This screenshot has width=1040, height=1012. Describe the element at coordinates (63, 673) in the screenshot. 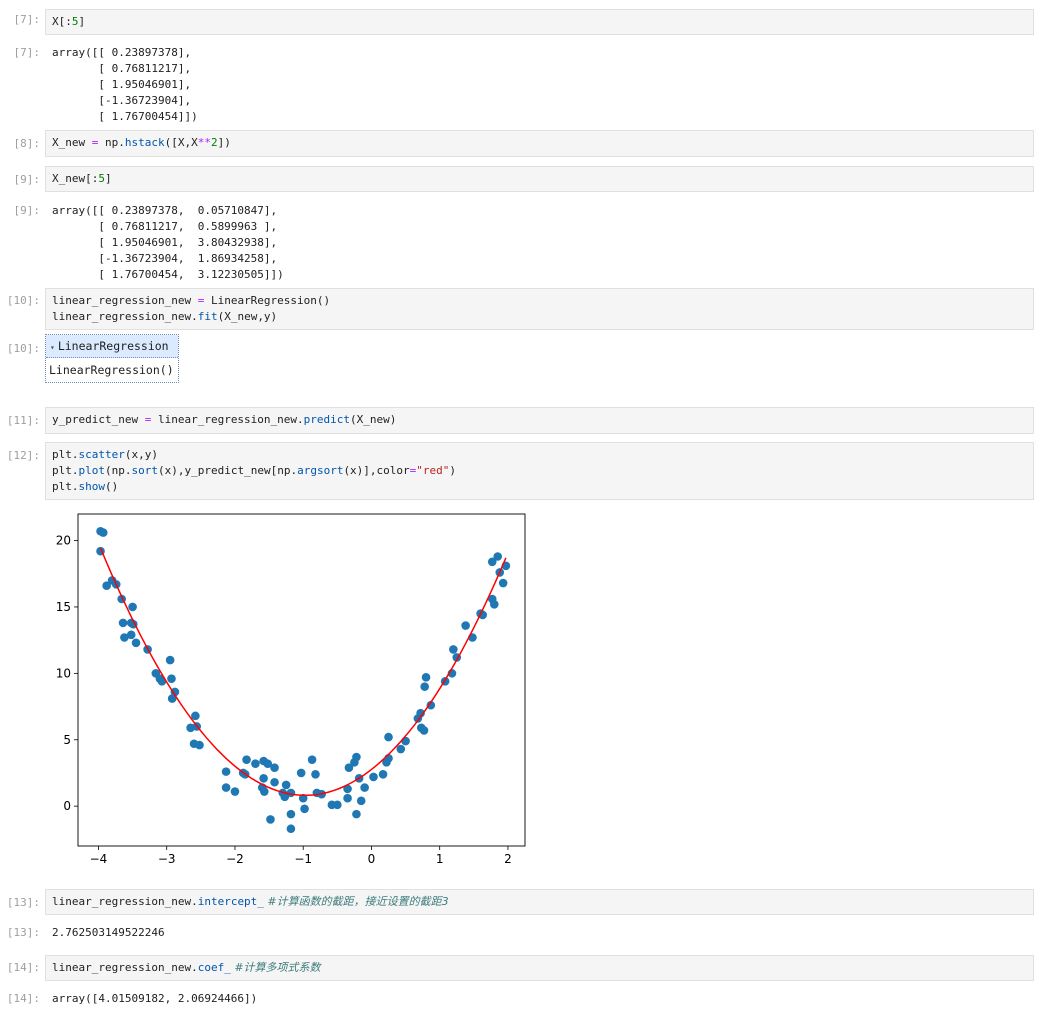

I see `y-tick-label: 10` at that location.